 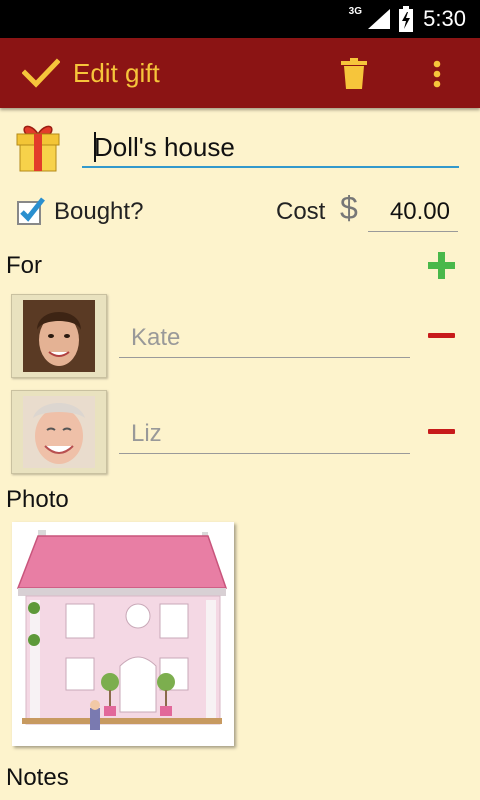 I want to click on signal-icon, so click(x=379, y=19).